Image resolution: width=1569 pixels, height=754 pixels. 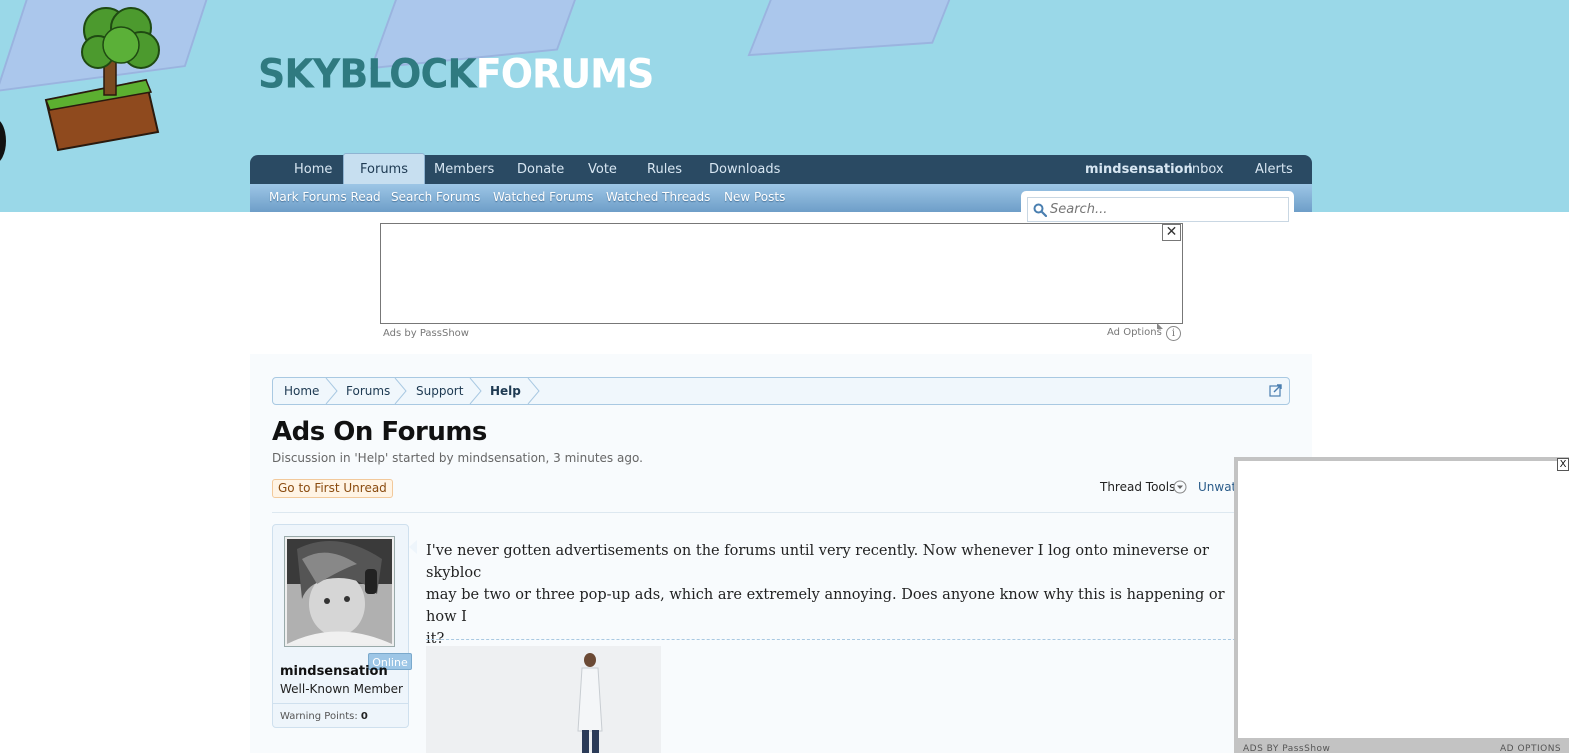 What do you see at coordinates (364, 716) in the screenshot?
I see `warning-points-value: 0` at bounding box center [364, 716].